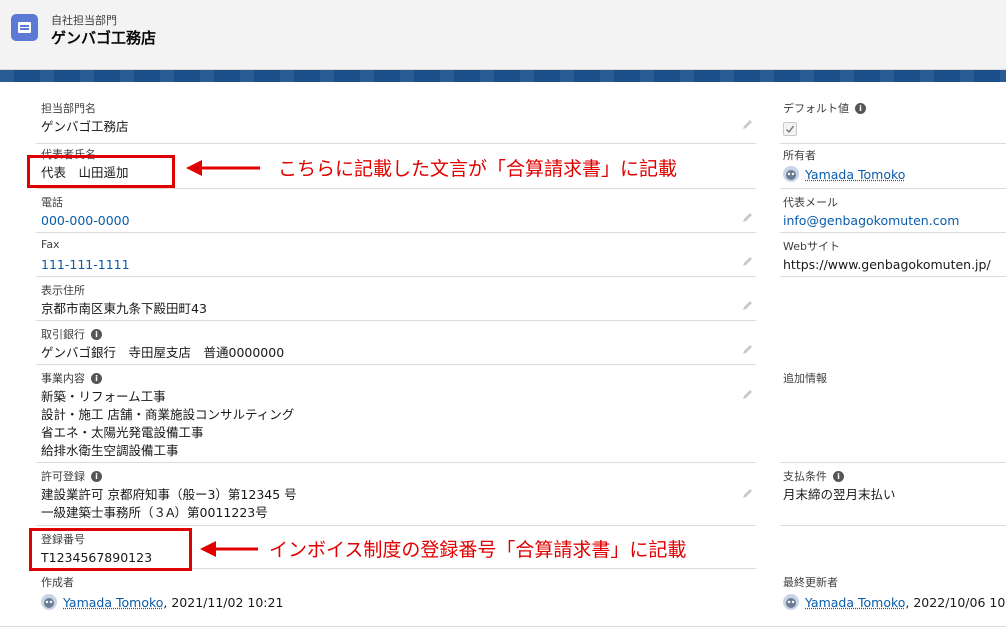 The width and height of the screenshot is (1006, 629). I want to click on annotation-box-registration, so click(110, 549).